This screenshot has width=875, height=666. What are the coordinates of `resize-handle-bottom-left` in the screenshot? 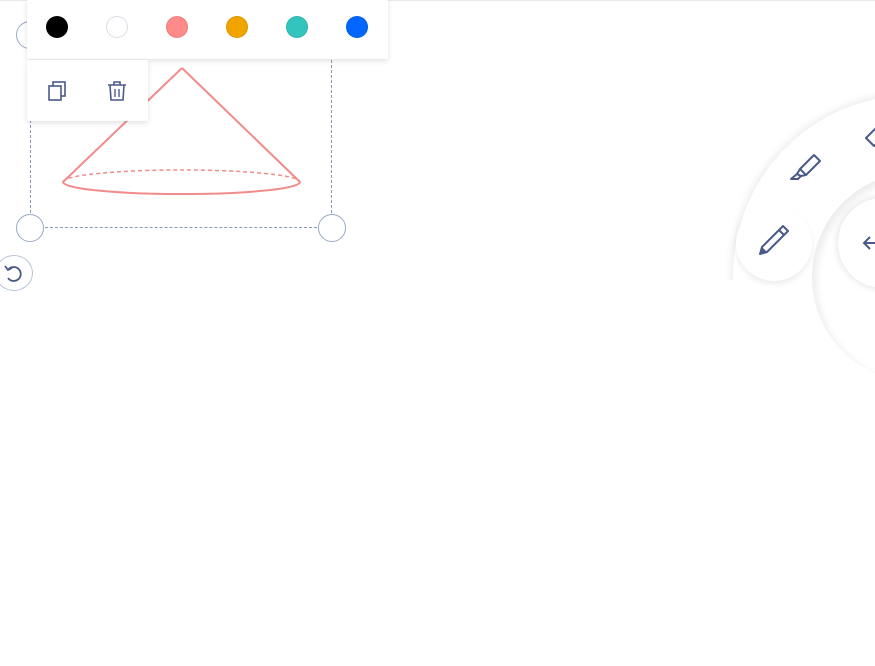 It's located at (30, 228).